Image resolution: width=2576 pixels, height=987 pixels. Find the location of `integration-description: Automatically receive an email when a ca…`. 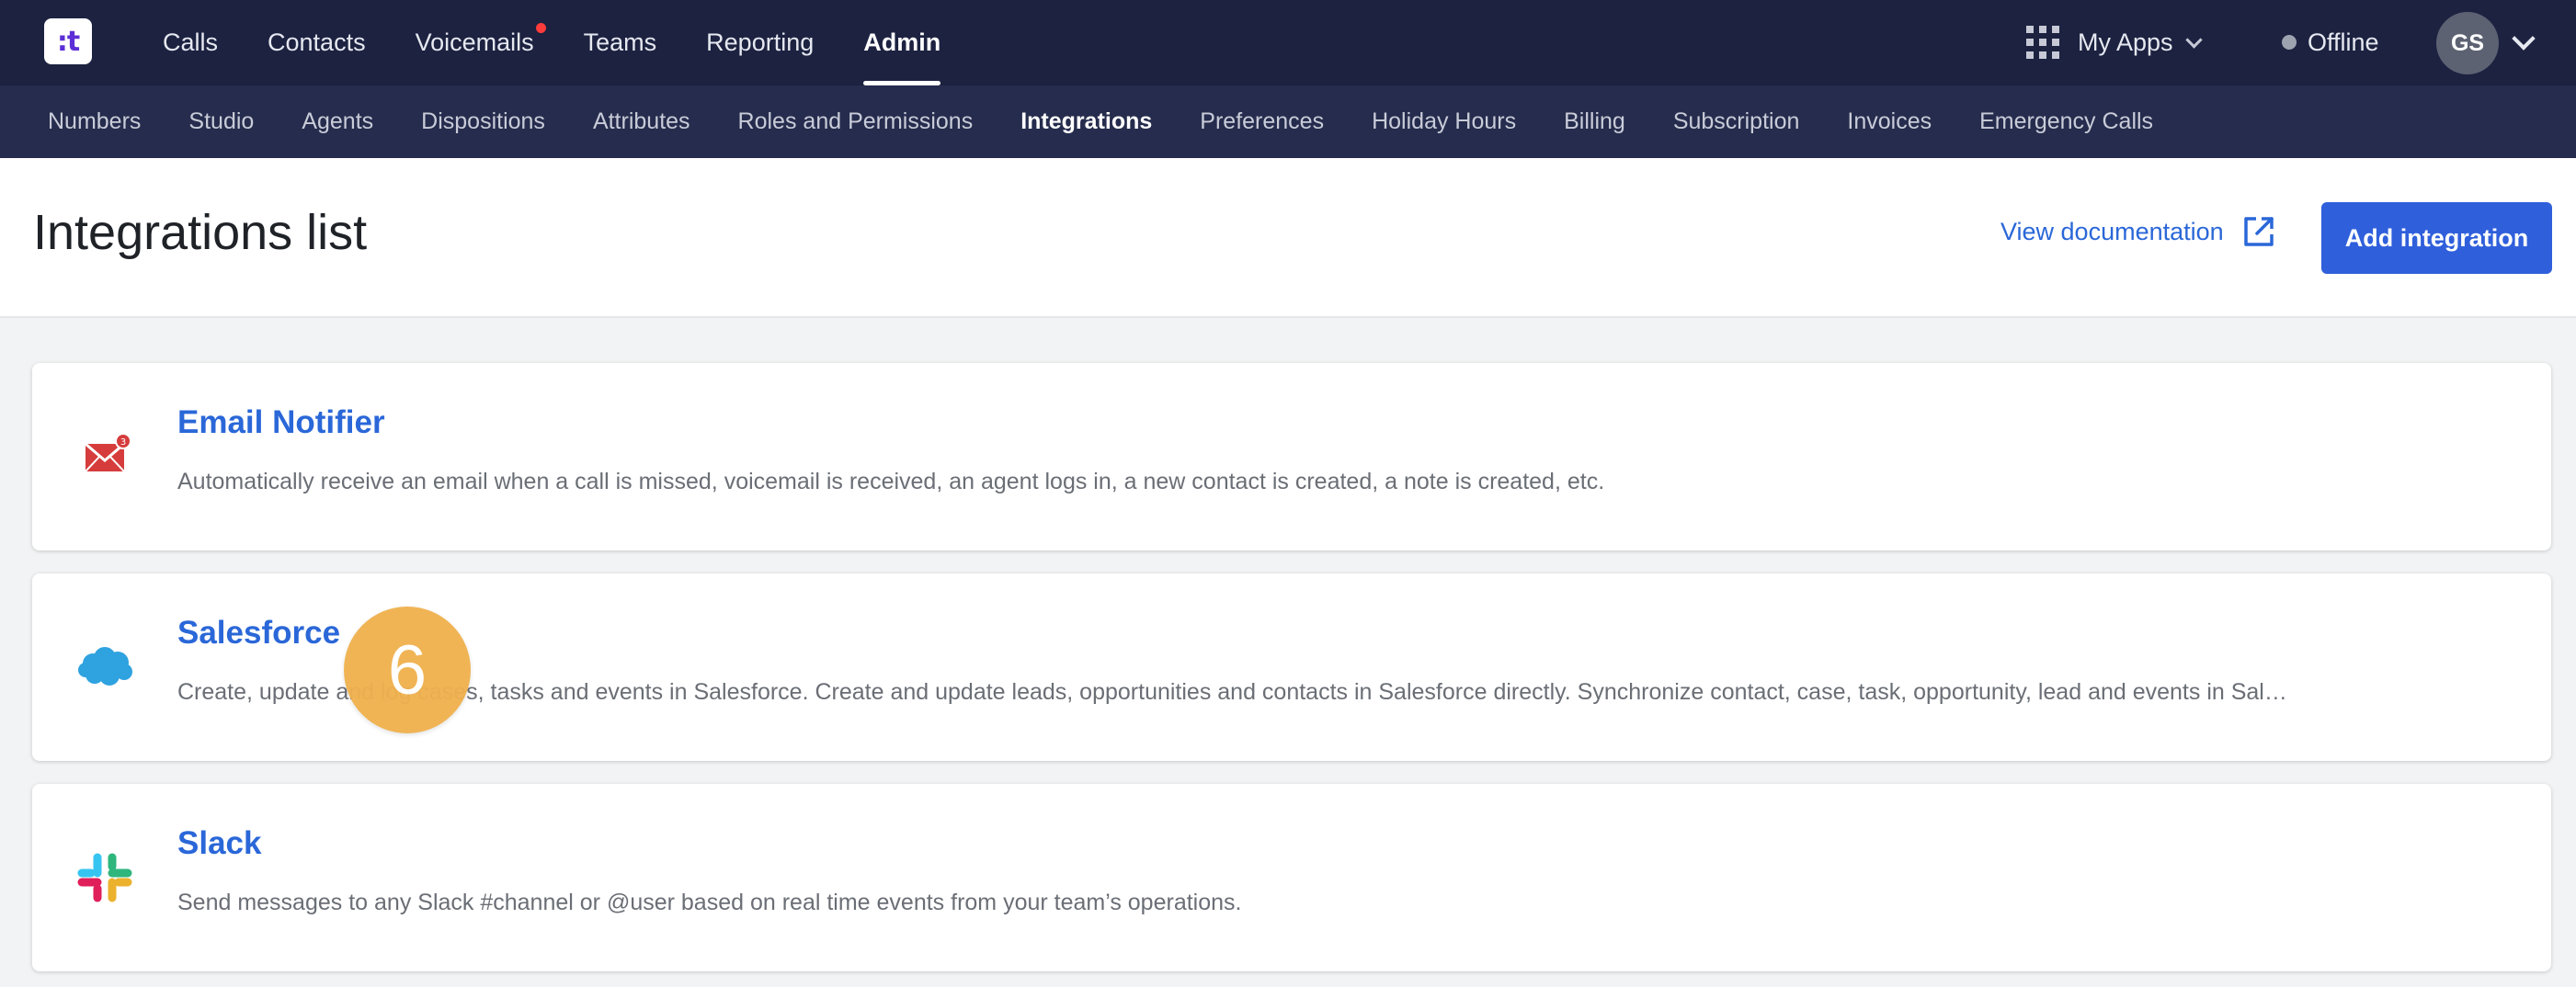

integration-description: Automatically receive an email when a ca… is located at coordinates (891, 481).